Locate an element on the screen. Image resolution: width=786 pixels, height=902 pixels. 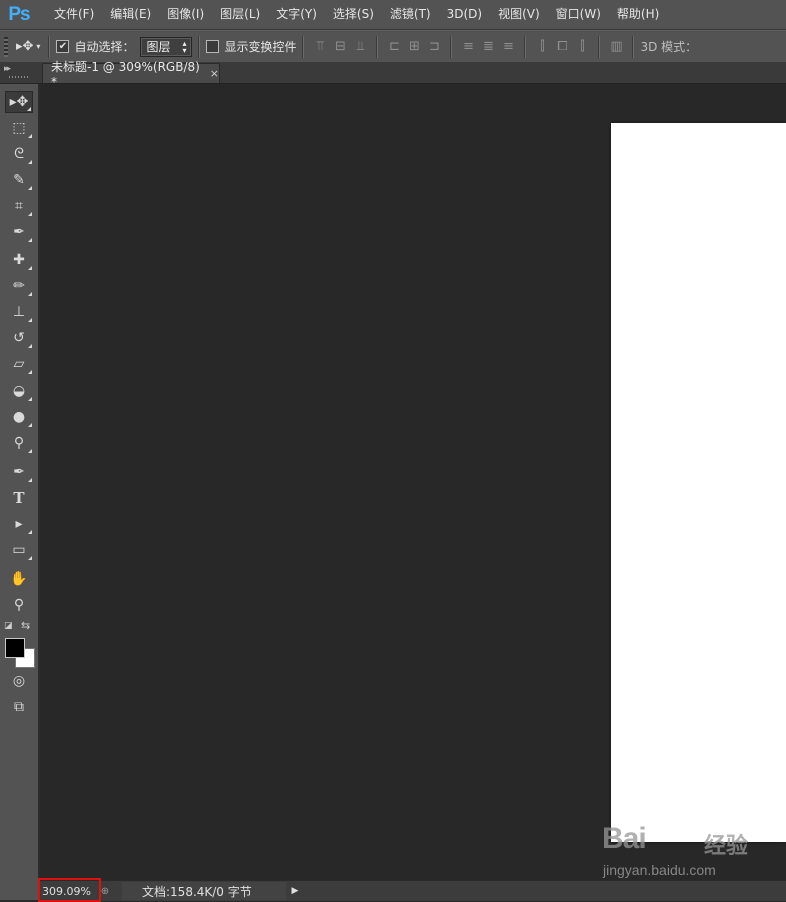
shape-tool: ▭ is located at coordinates (19, 550).